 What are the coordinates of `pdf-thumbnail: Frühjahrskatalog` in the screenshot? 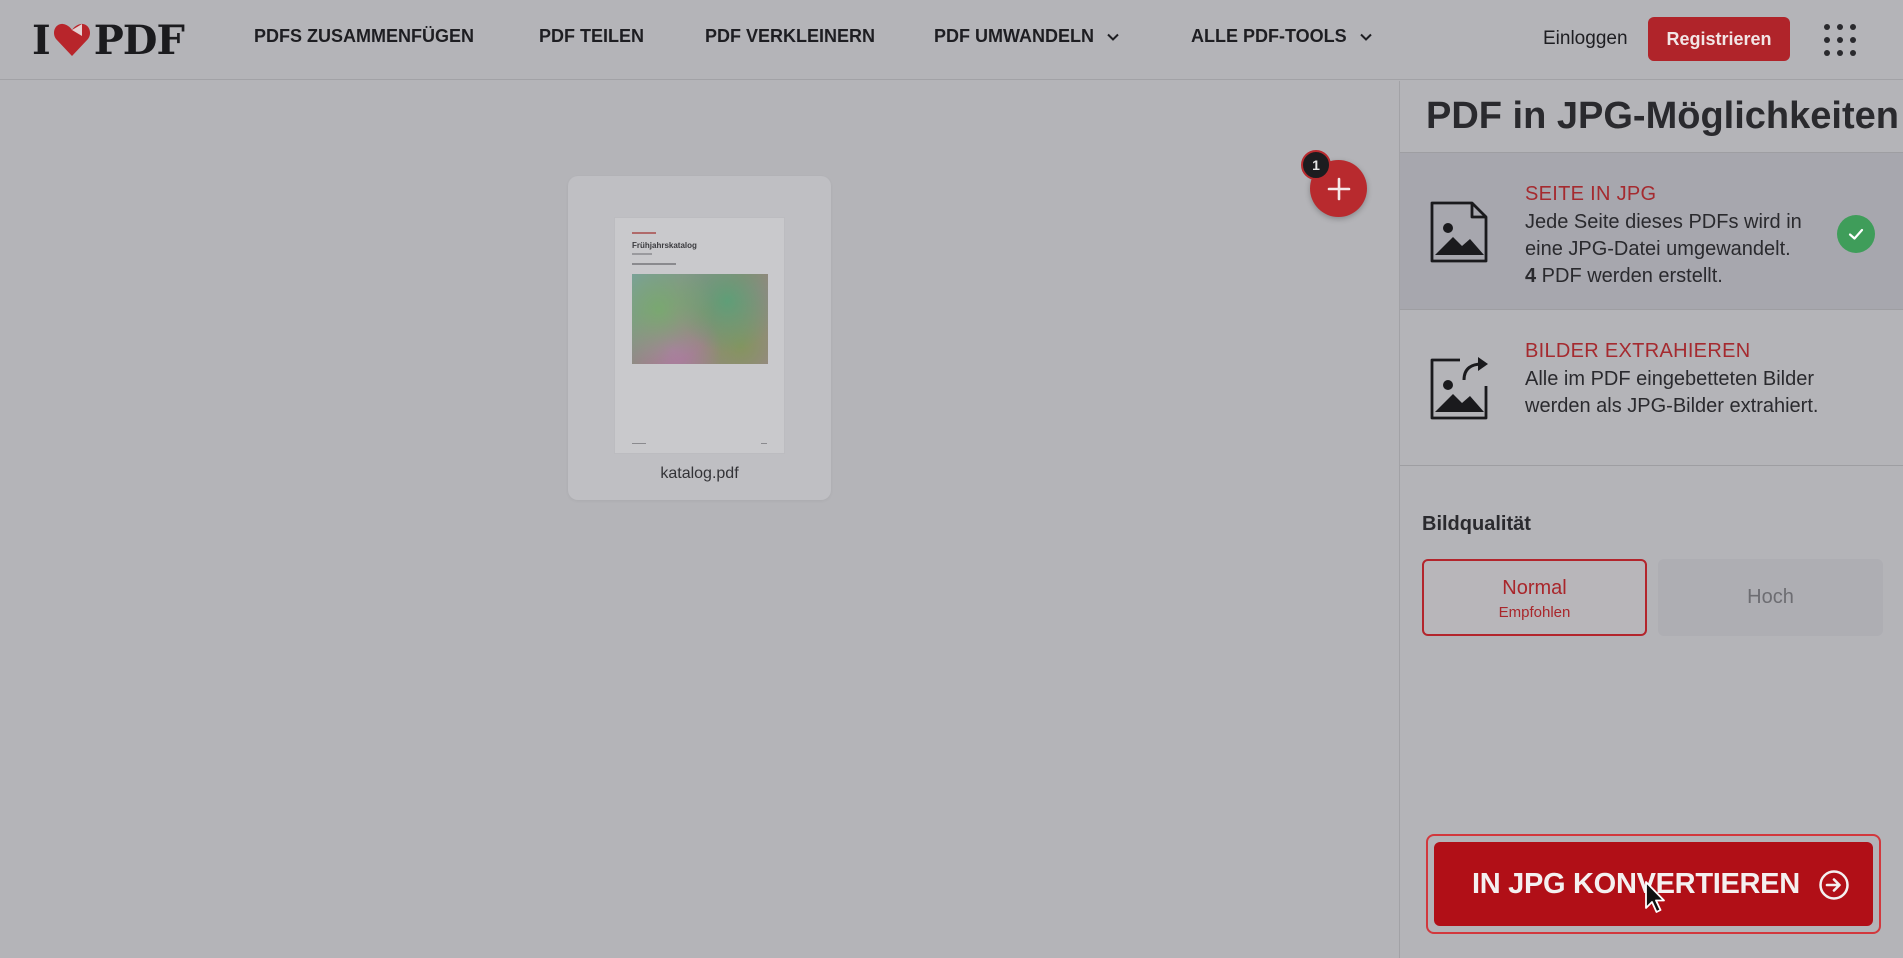 It's located at (699, 335).